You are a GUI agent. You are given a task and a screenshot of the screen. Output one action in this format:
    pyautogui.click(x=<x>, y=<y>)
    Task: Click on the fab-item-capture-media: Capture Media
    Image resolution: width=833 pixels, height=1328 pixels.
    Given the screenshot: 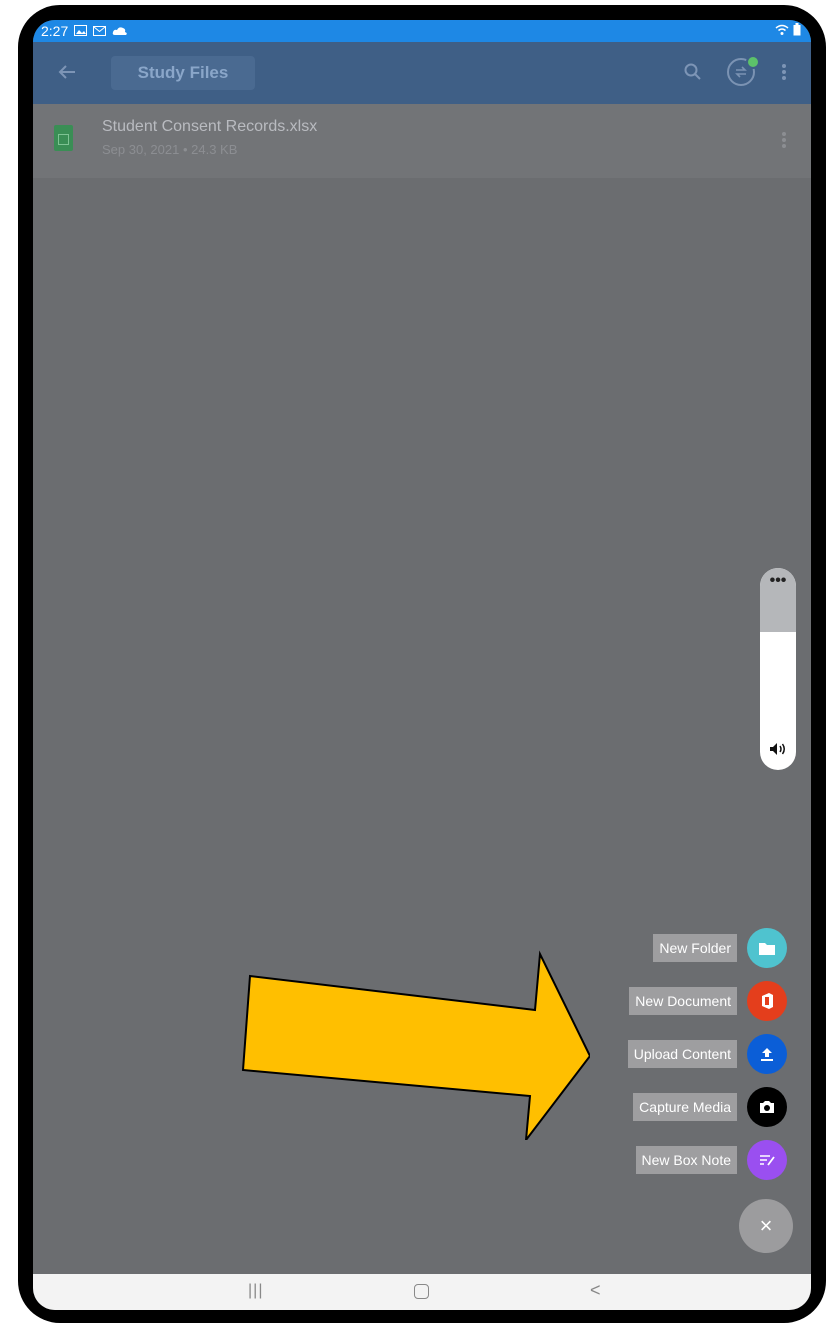 What is the action you would take?
    pyautogui.click(x=710, y=1107)
    